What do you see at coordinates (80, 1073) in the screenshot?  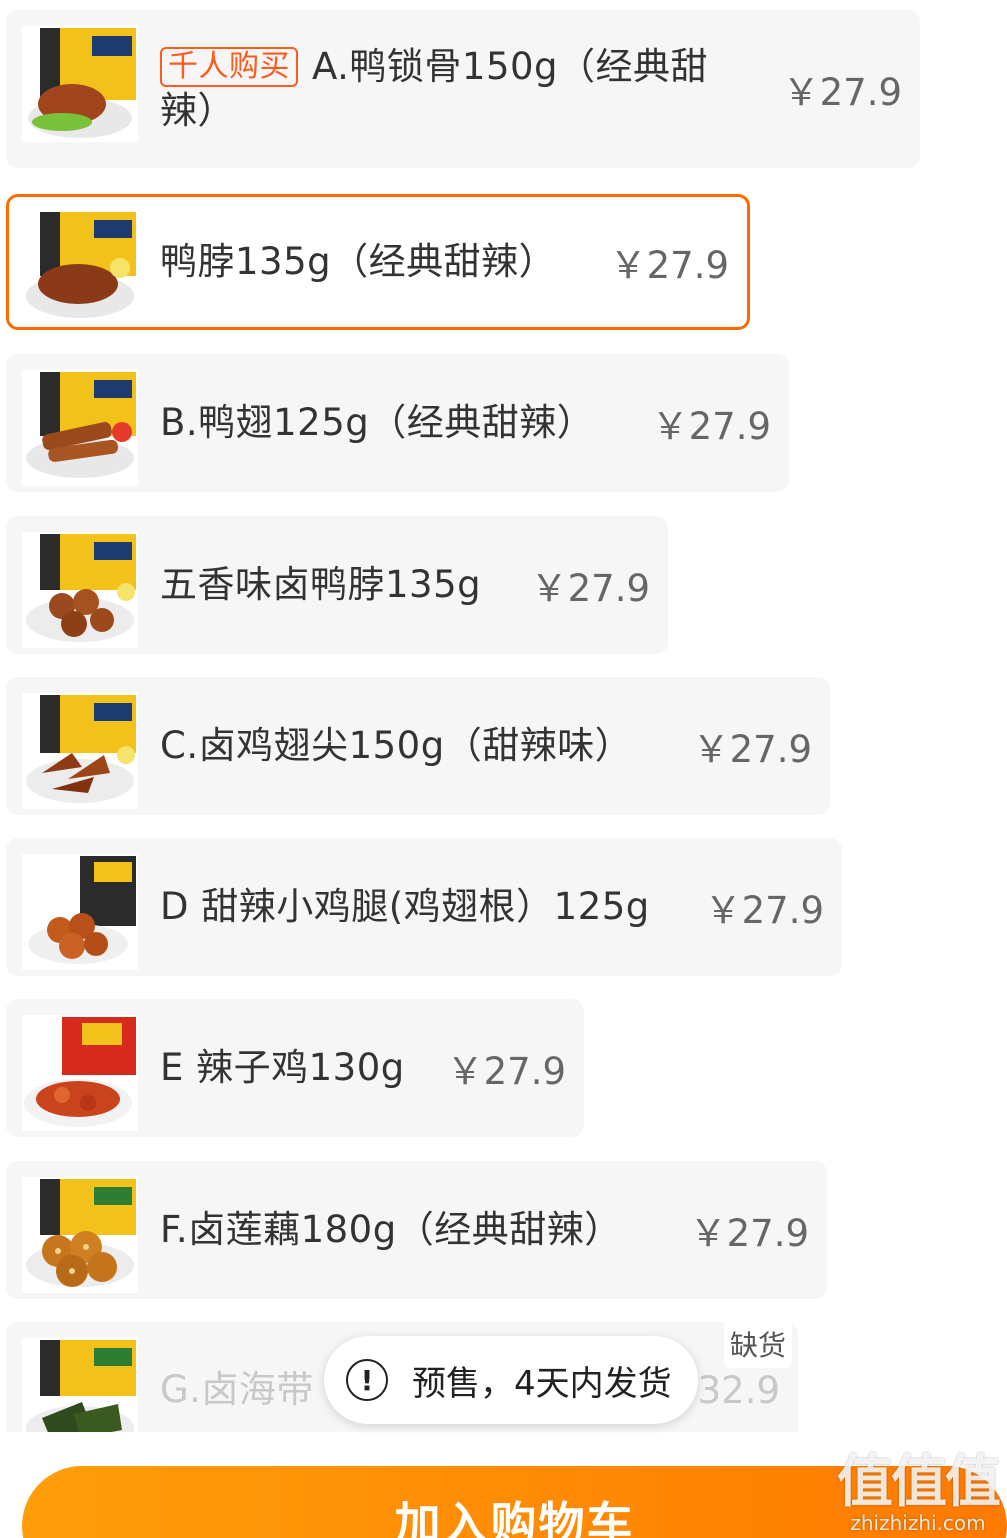 I see `spicy-chicken-pack-image` at bounding box center [80, 1073].